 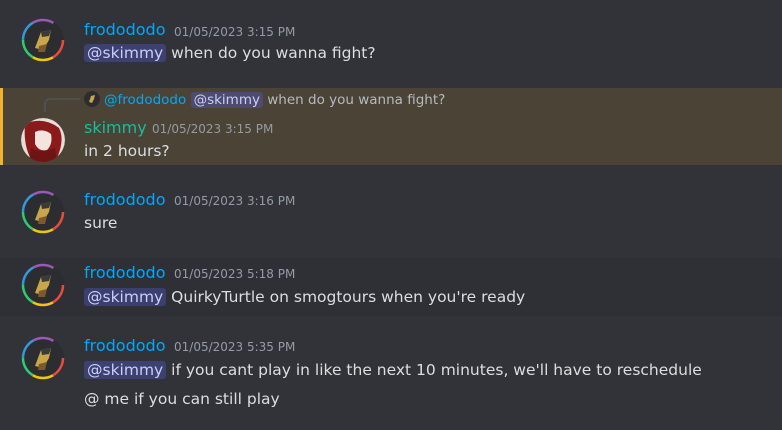 I want to click on message-content: @skimmy when do you wanna fight?, so click(x=230, y=53).